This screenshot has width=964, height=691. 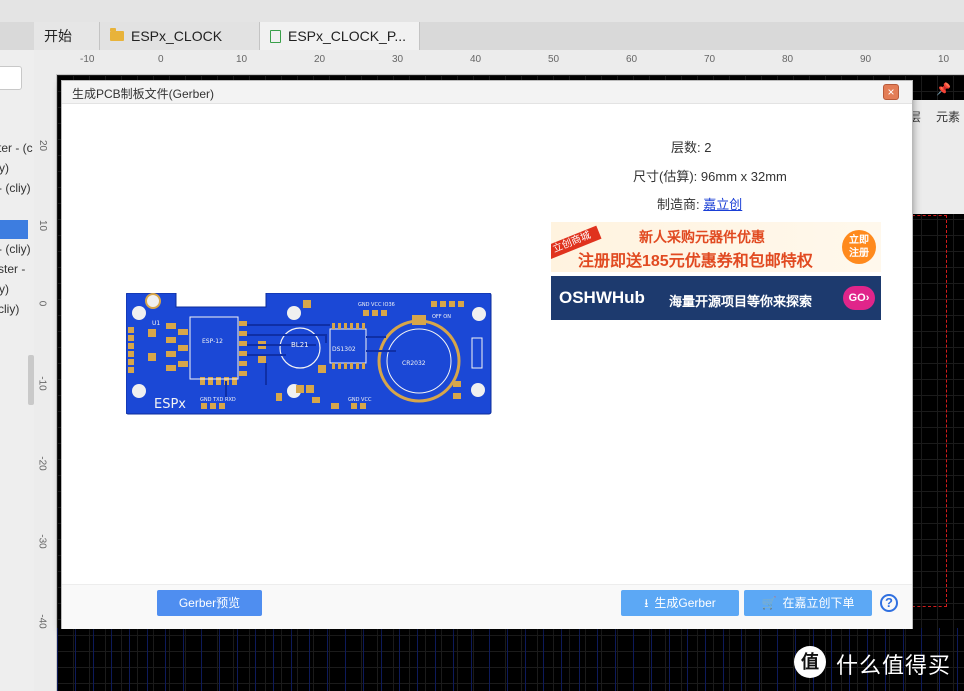 I want to click on order-label: 在嘉立创下单, so click(x=818, y=603).